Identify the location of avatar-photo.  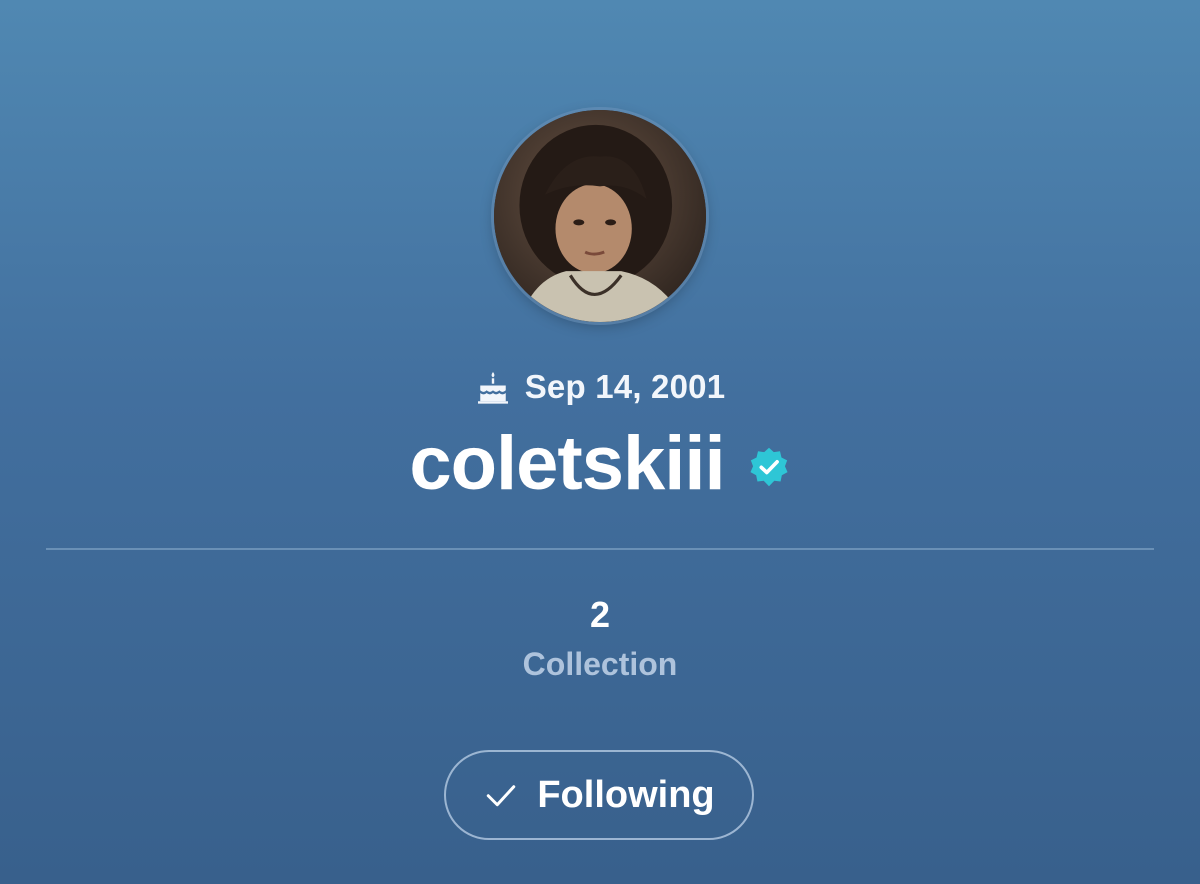
(600, 216).